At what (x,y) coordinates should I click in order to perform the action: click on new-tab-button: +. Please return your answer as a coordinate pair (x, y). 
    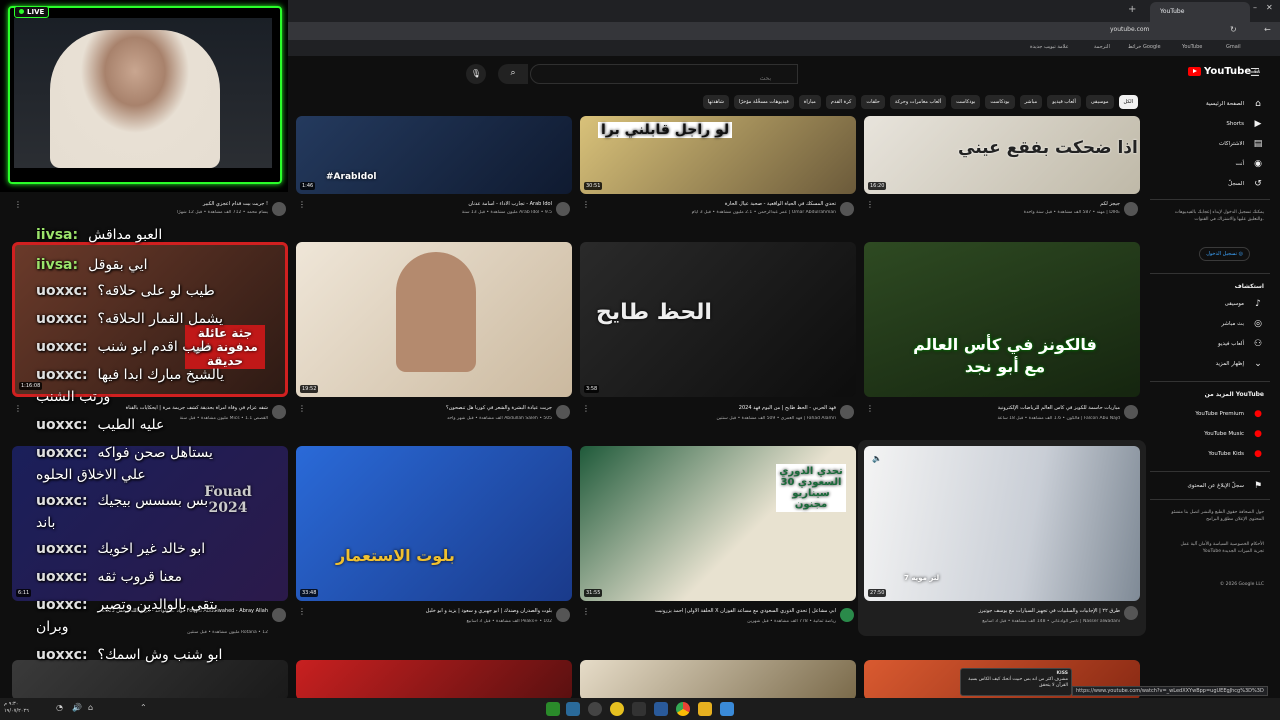
    Looking at the image, I should click on (1132, 9).